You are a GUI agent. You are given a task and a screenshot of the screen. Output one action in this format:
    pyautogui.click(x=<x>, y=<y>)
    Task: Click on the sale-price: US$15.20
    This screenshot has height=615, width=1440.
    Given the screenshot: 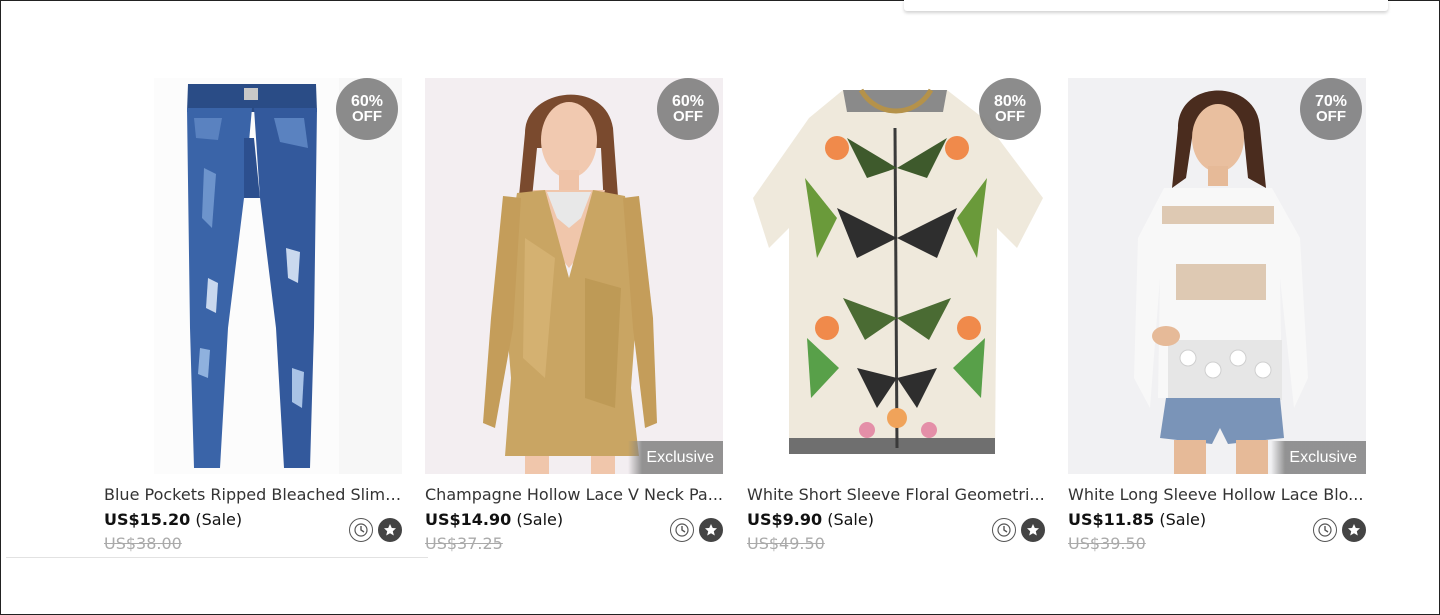 What is the action you would take?
    pyautogui.click(x=147, y=519)
    